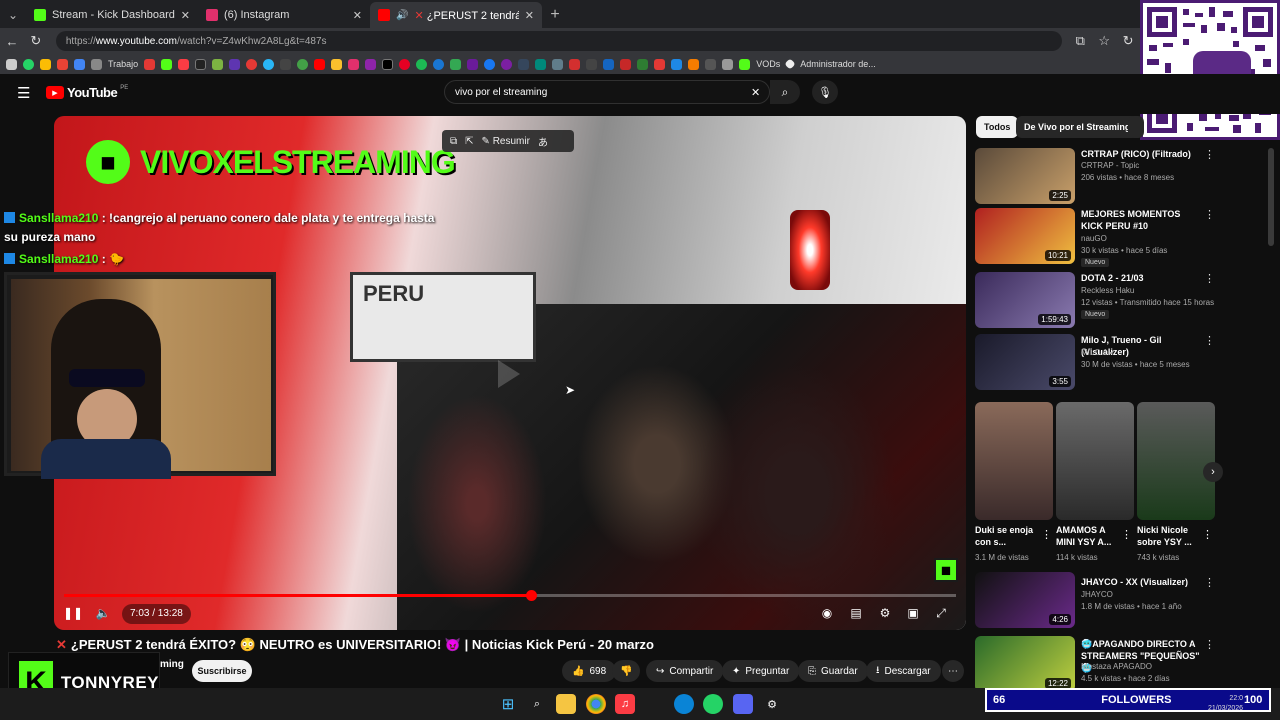  I want to click on chip-more, so click(1136, 127).